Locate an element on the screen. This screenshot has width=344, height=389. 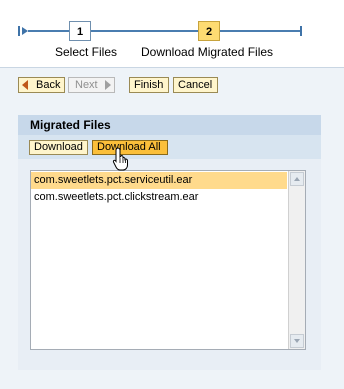
wizard-toolbar: Back Next Finish Cancel is located at coordinates (172, 86).